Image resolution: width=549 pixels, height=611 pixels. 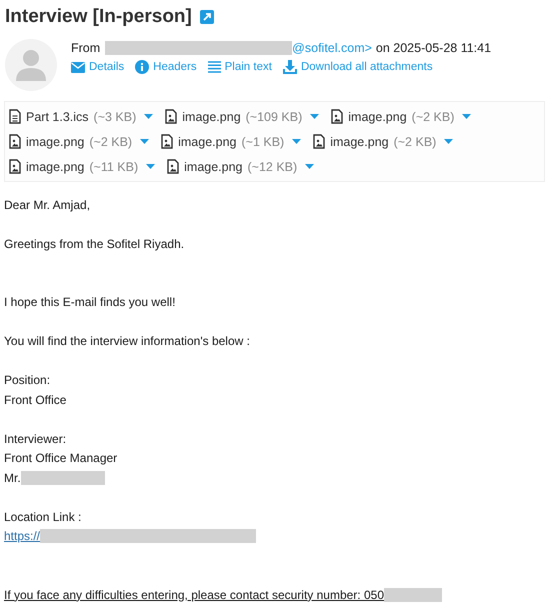 I want to click on attachment-size: (~12 KB), so click(x=273, y=167).